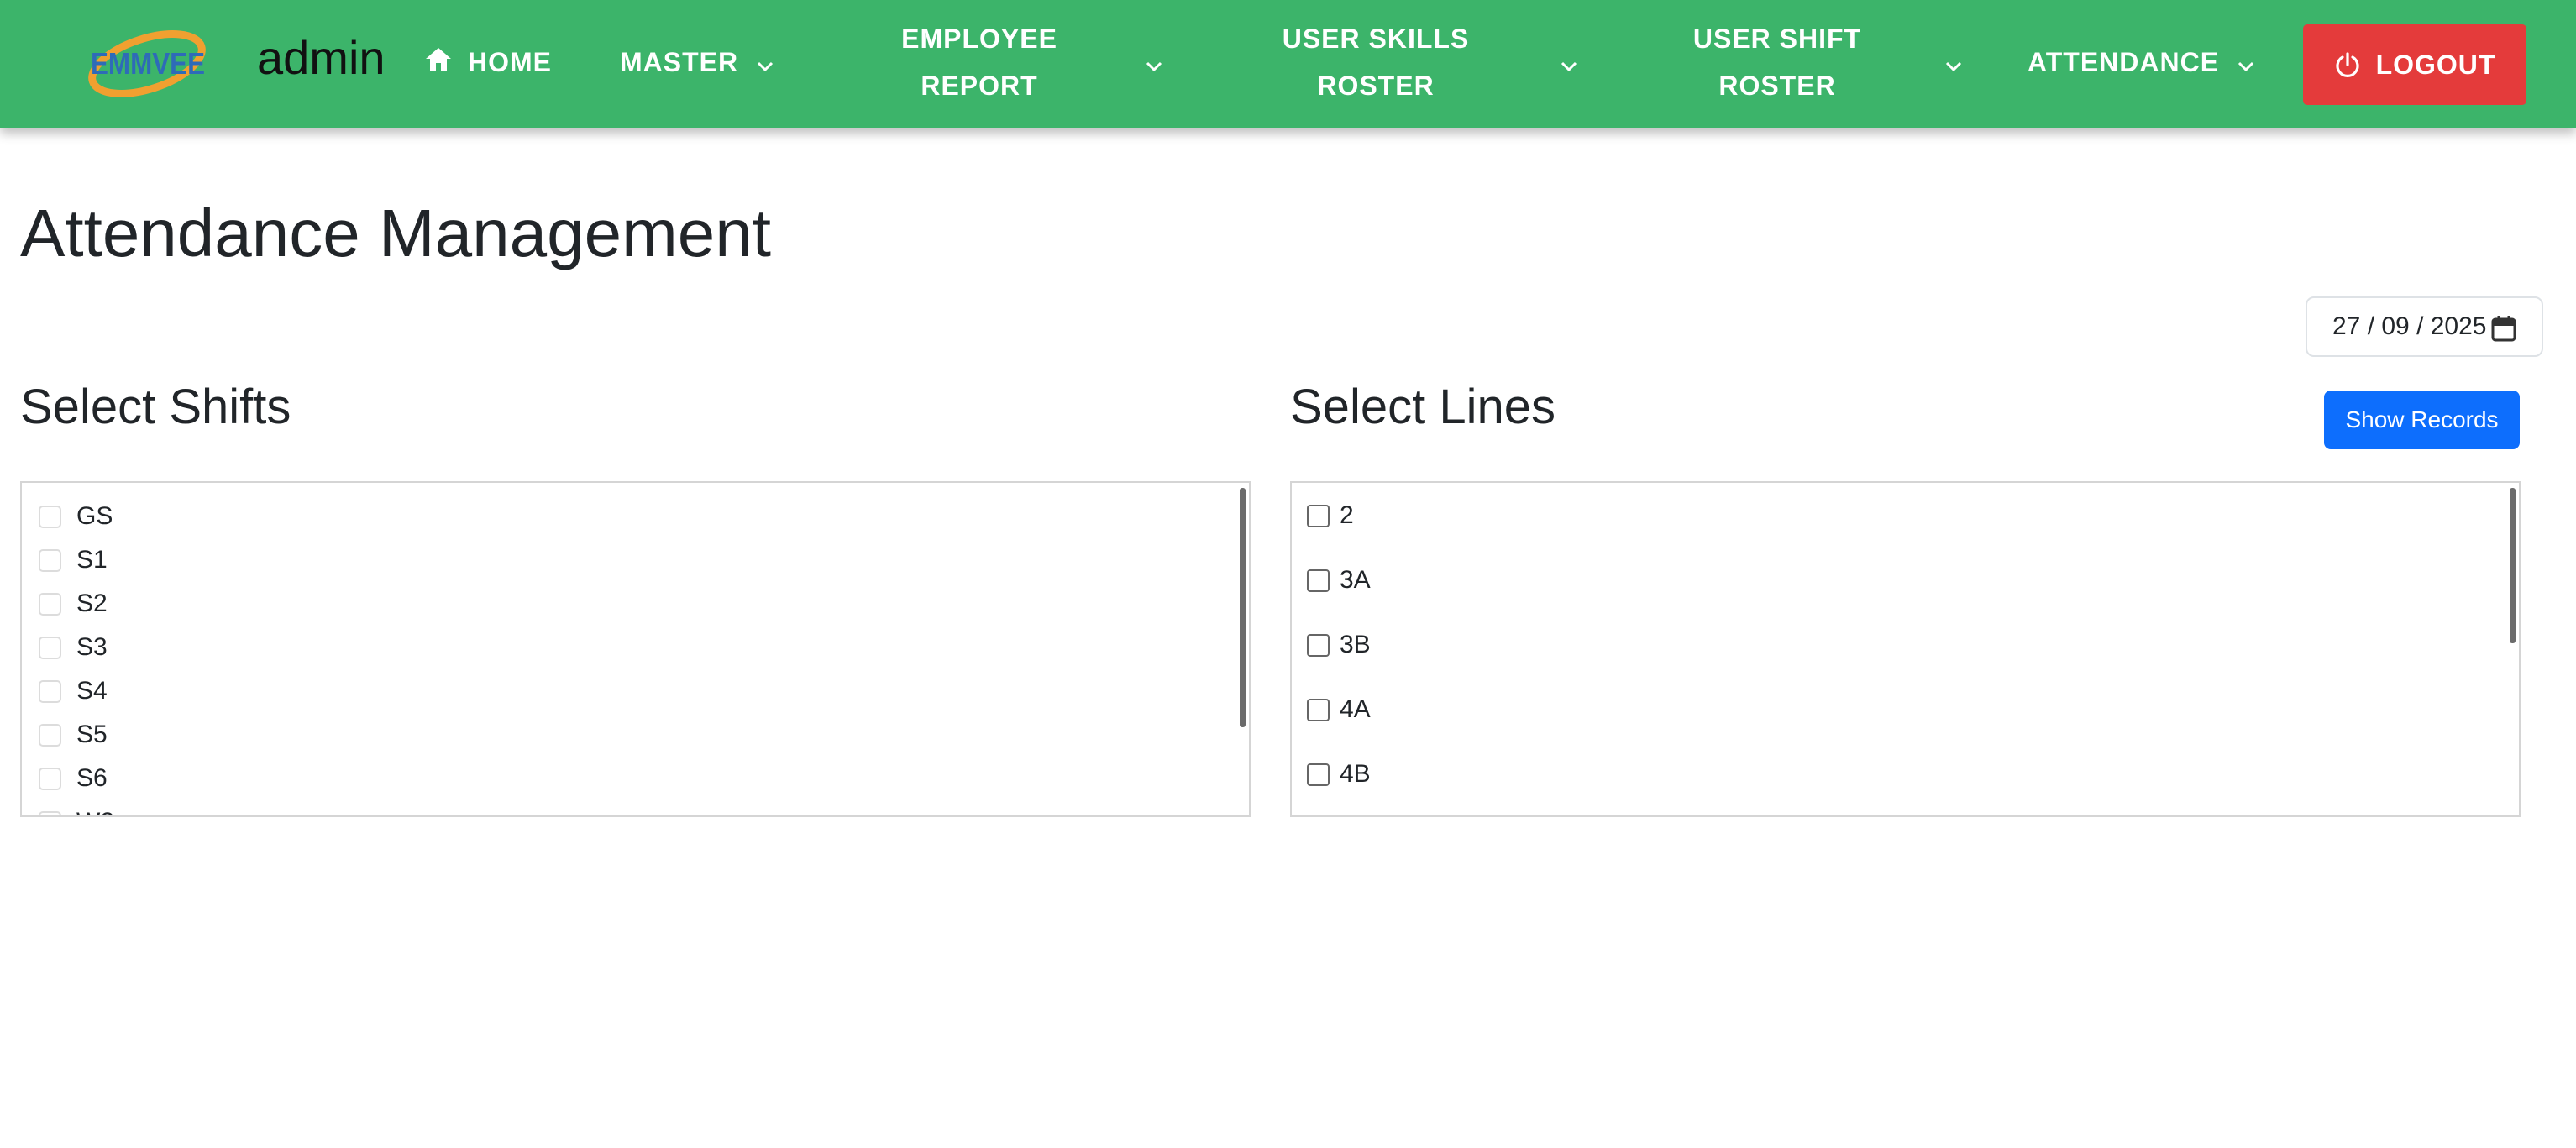  What do you see at coordinates (2503, 332) in the screenshot?
I see `calendar-icon` at bounding box center [2503, 332].